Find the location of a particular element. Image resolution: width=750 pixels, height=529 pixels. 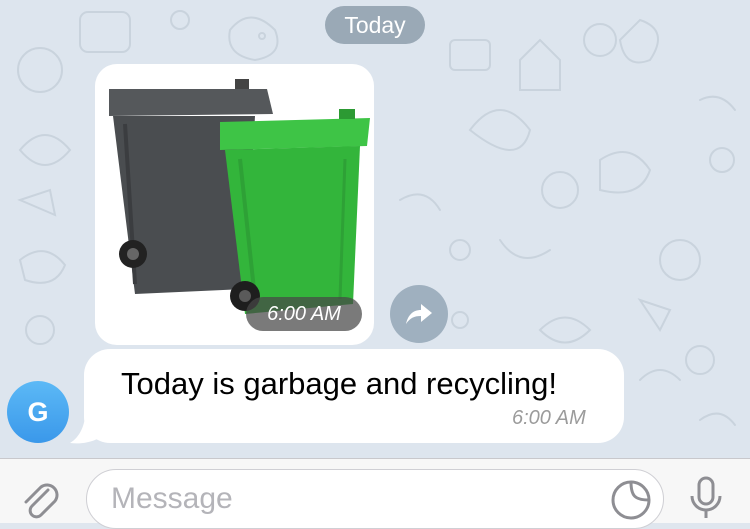

attach-button is located at coordinates (40, 502).